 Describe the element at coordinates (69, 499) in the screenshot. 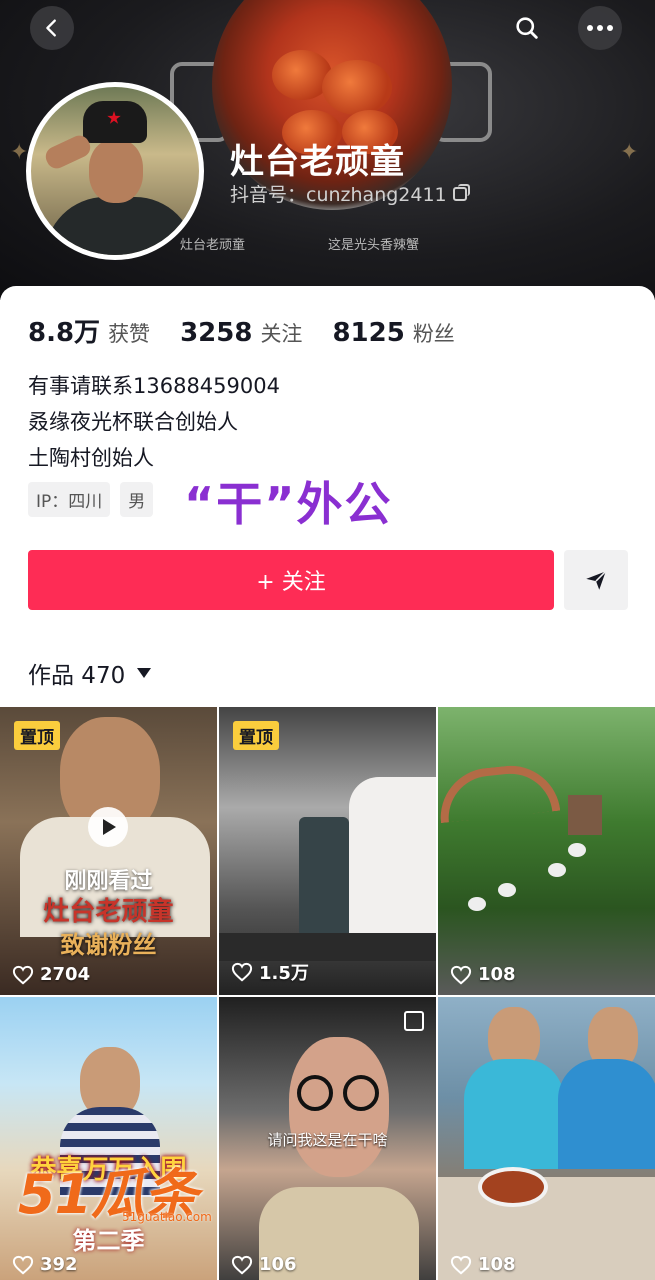

I see `ip-location-tag: IP：四川` at that location.